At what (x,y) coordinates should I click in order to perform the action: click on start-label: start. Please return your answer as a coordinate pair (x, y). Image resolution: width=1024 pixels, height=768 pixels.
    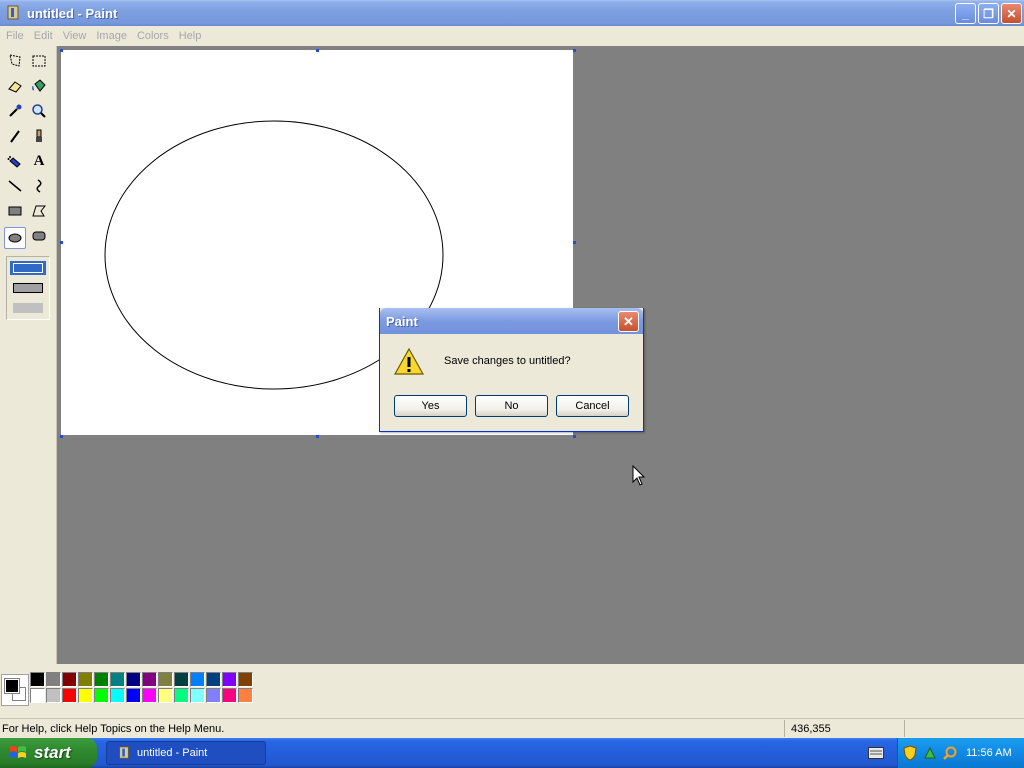
    Looking at the image, I should click on (52, 752).